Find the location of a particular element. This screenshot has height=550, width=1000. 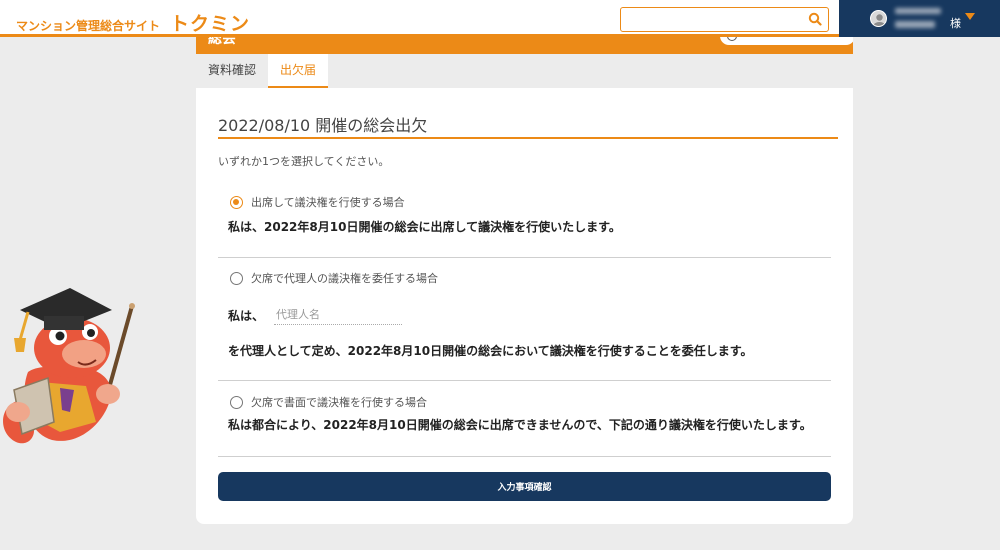

section-action-pill is located at coordinates (786, 41).